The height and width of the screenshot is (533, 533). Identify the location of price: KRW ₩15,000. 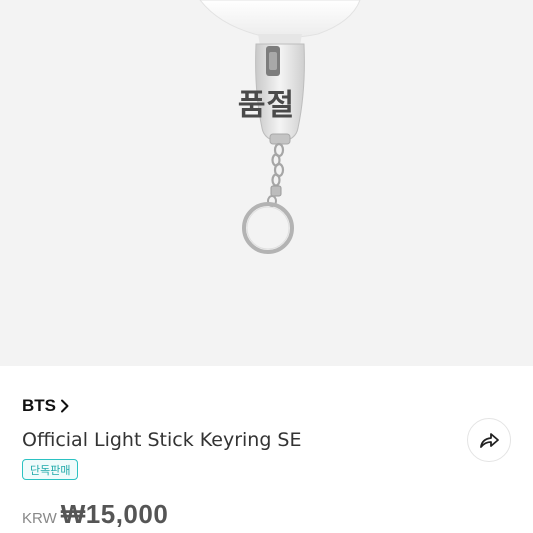
(95, 514).